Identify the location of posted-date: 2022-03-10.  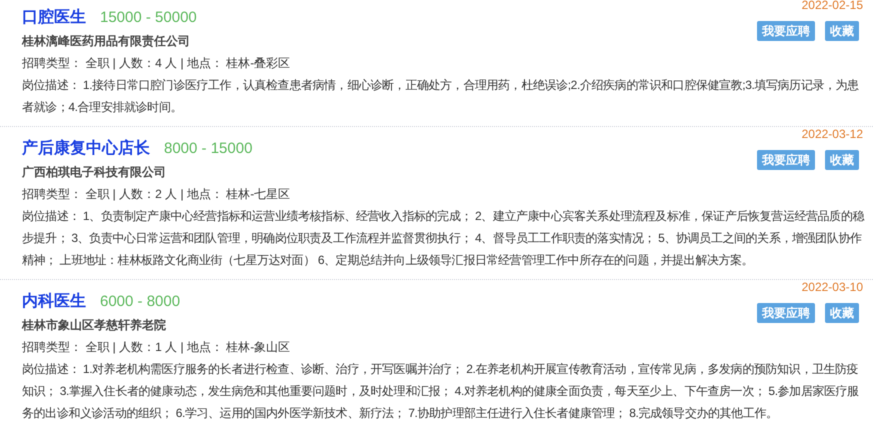
(832, 287).